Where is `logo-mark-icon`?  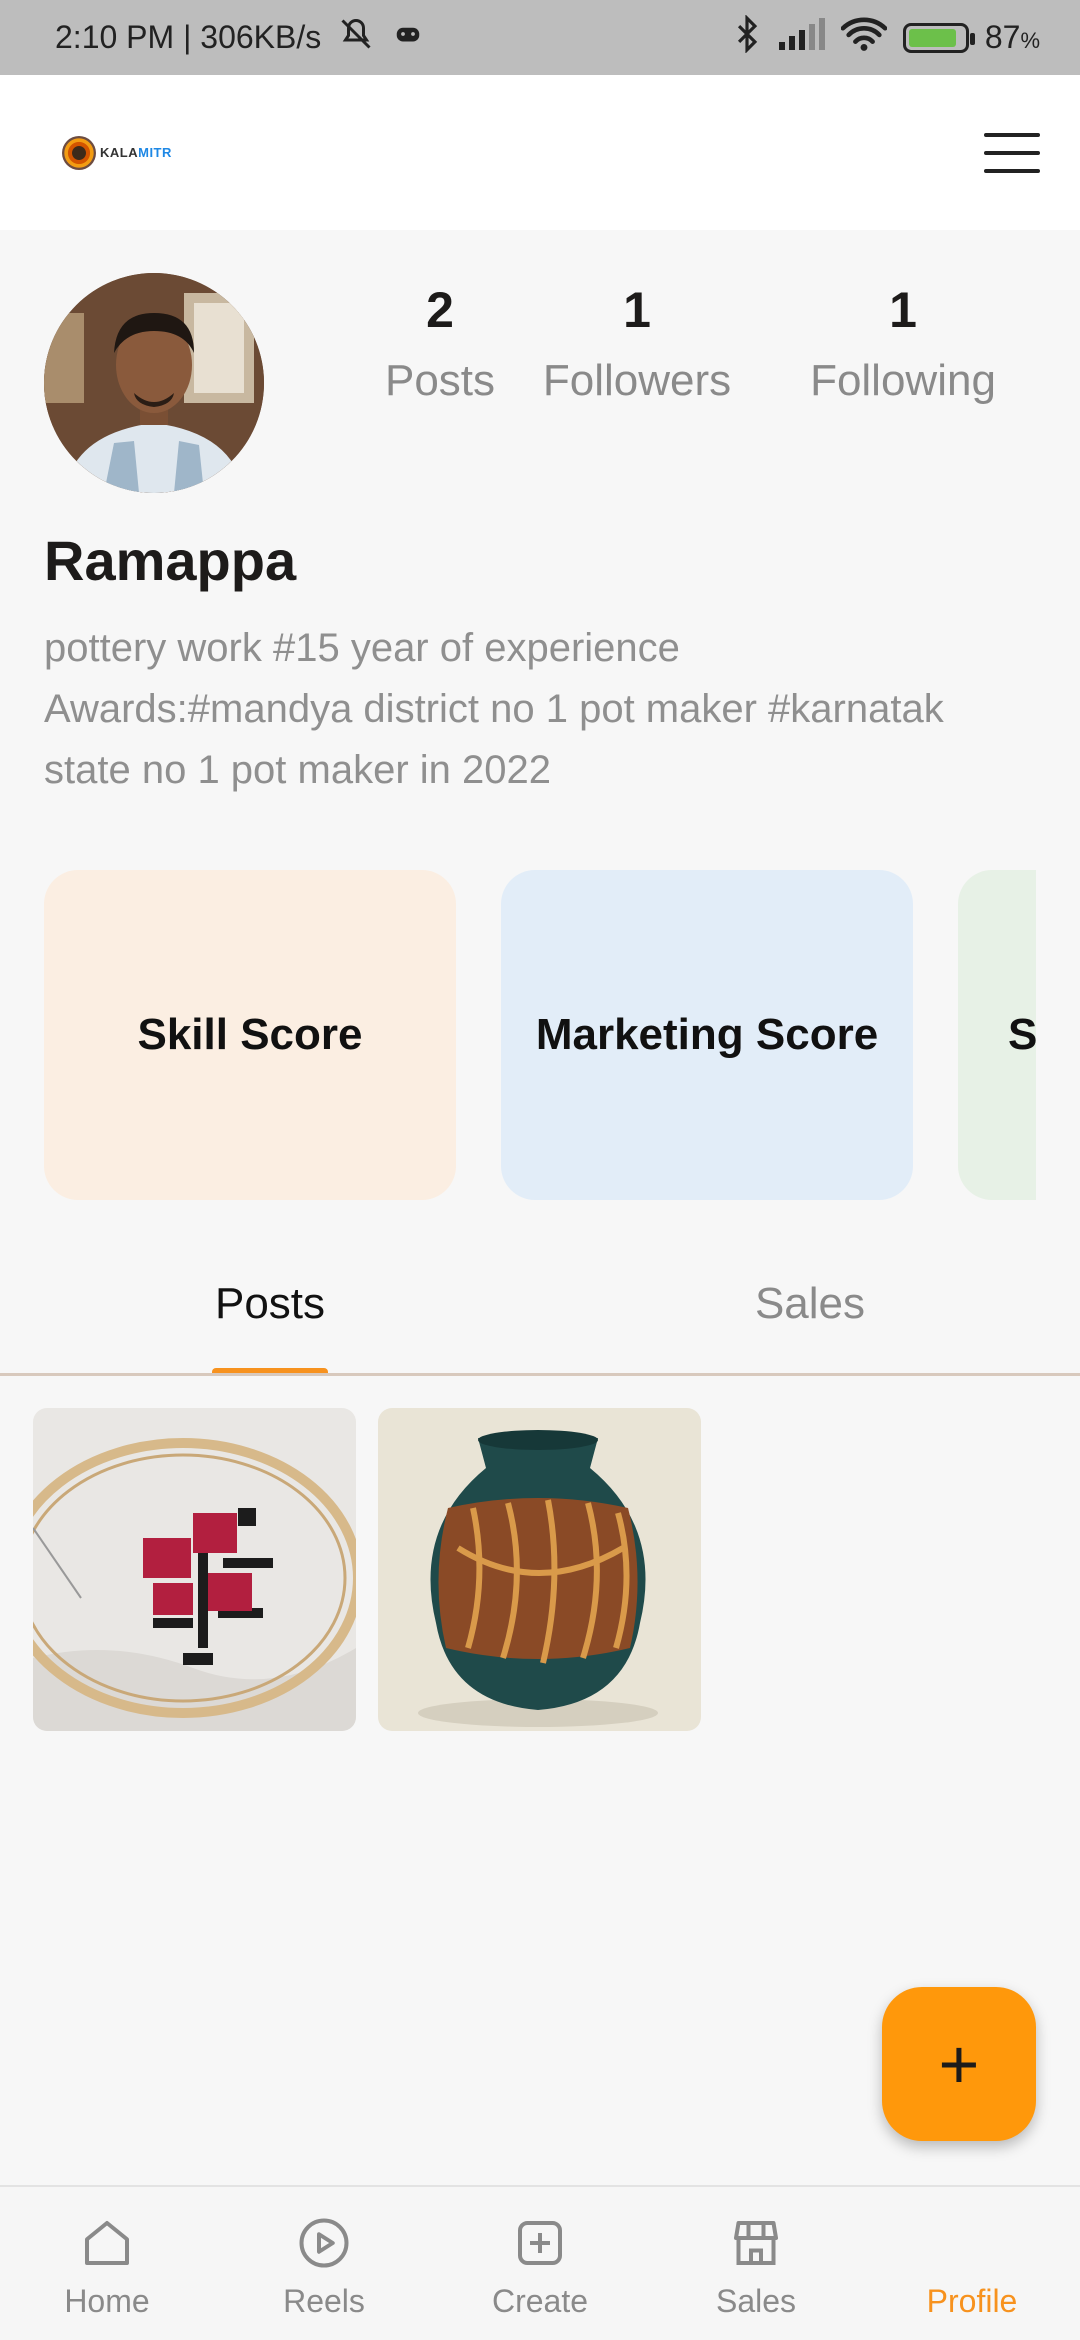
logo-mark-icon is located at coordinates (79, 152).